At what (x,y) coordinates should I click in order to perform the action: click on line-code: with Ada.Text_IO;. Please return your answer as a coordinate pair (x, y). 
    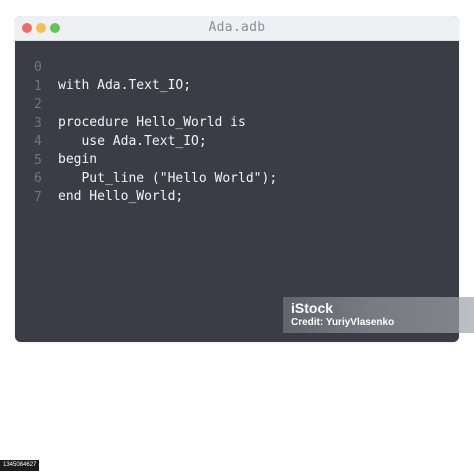
    Looking at the image, I should click on (125, 85).